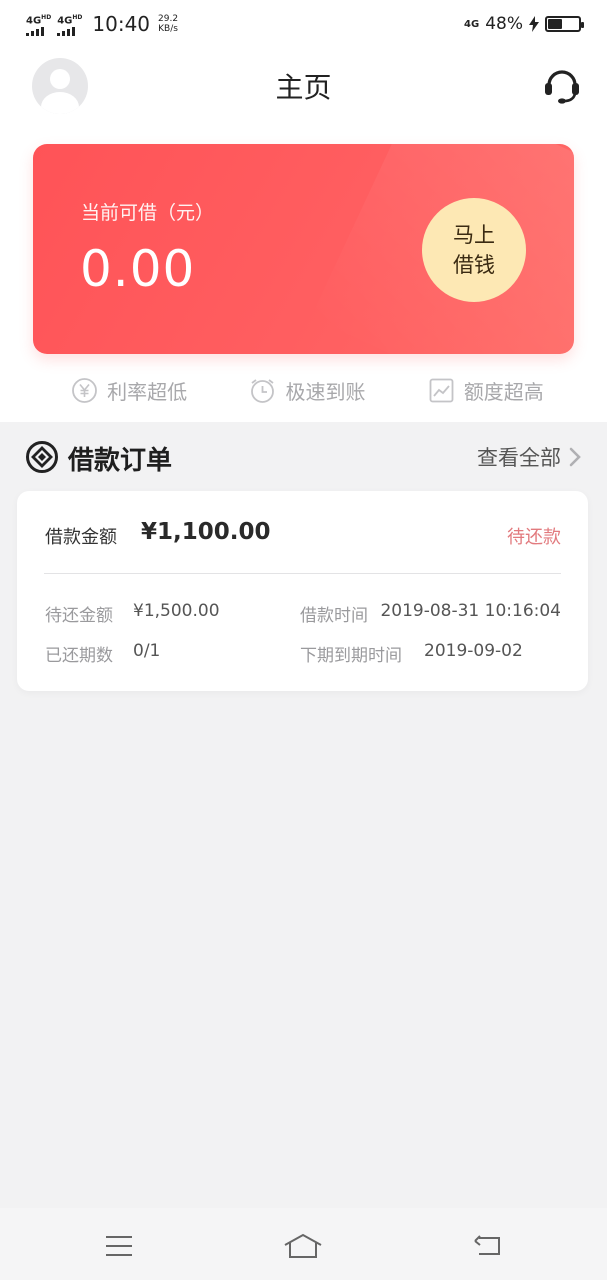 The height and width of the screenshot is (1280, 607). I want to click on view-all-link: 查看全部, so click(529, 457).